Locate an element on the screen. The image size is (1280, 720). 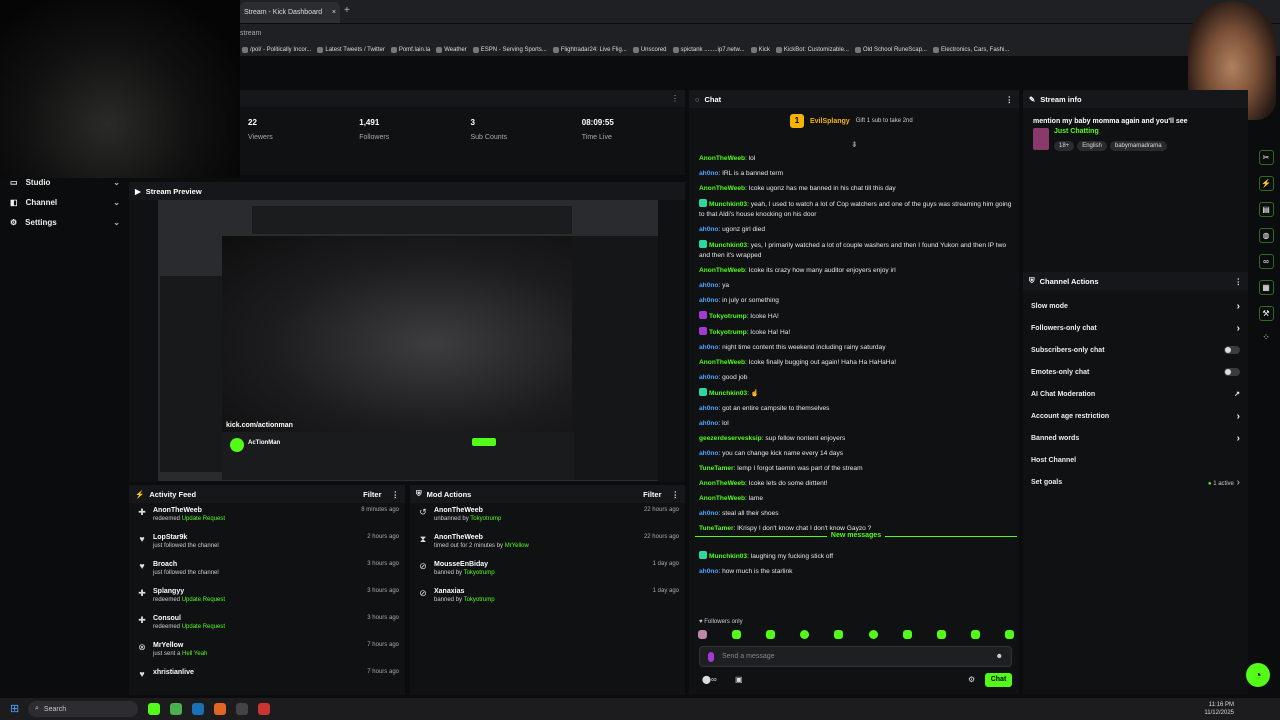
channel-action: AI Chat Moderation ↗ is located at coordinates (1135, 394).